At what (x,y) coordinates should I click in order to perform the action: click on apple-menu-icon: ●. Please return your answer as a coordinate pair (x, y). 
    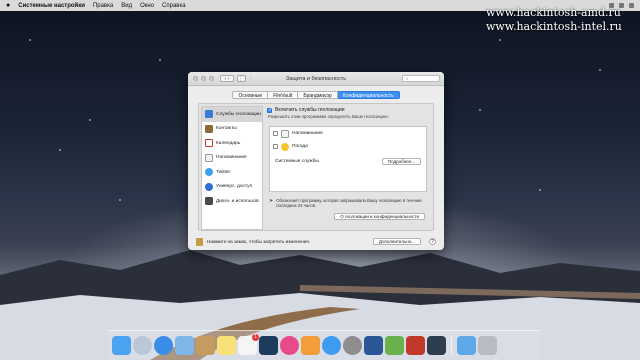
    Looking at the image, I should click on (8, 5).